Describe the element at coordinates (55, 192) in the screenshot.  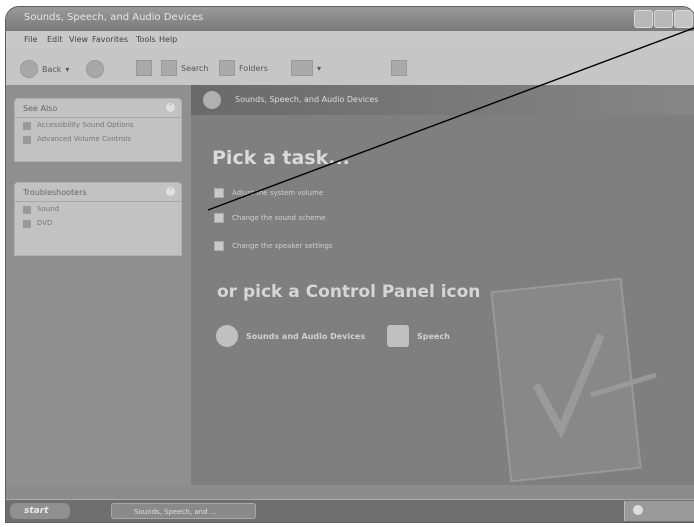
I see `troubleshooters-title: Troubleshooters` at that location.